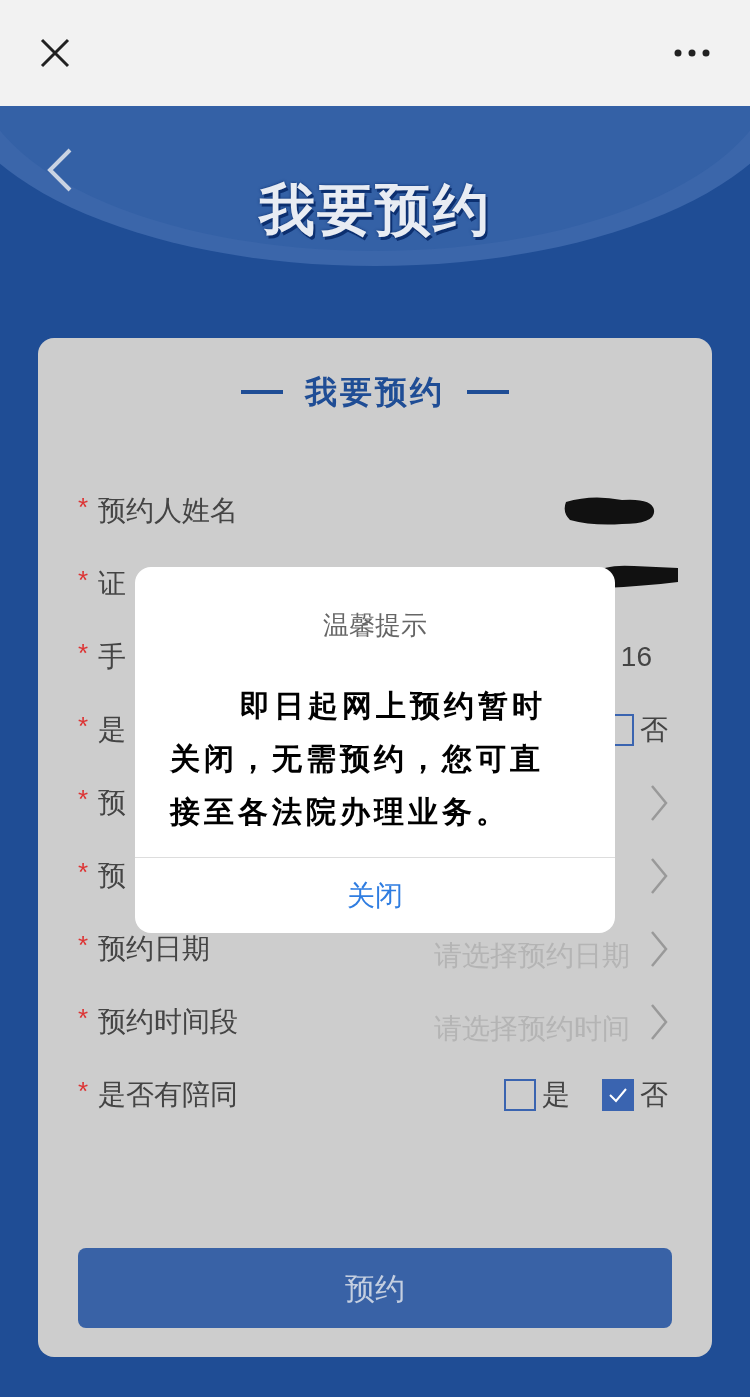 The image size is (750, 1397). What do you see at coordinates (154, 948) in the screenshot?
I see `field-label: 预约日期` at bounding box center [154, 948].